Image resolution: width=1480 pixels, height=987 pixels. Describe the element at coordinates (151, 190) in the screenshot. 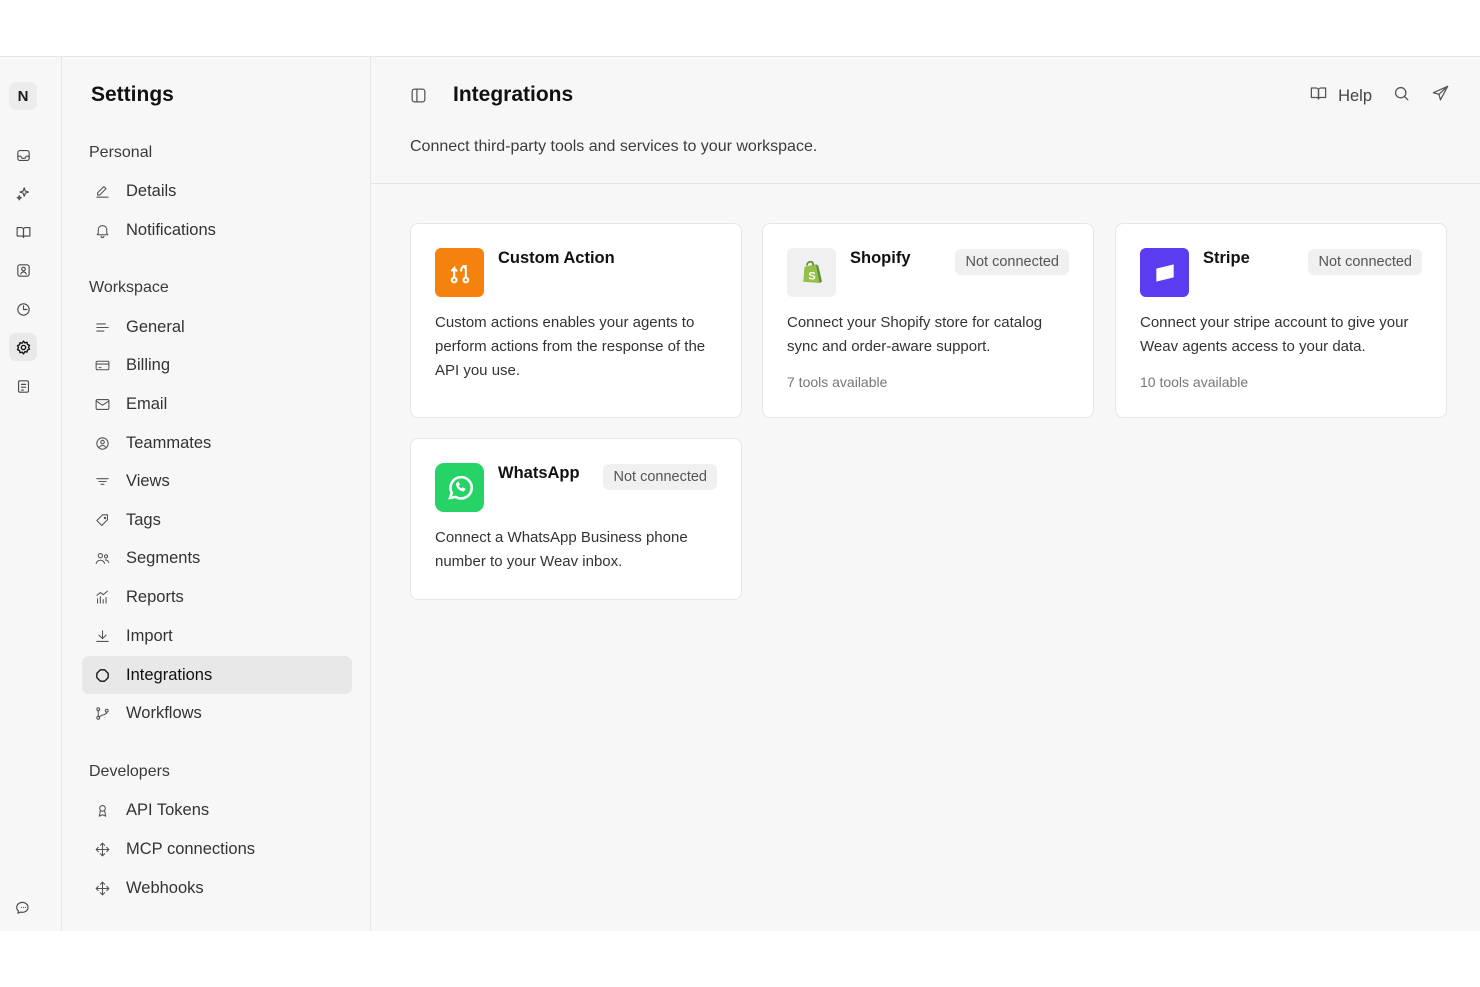

I see `sidebar-item-label: Details` at that location.